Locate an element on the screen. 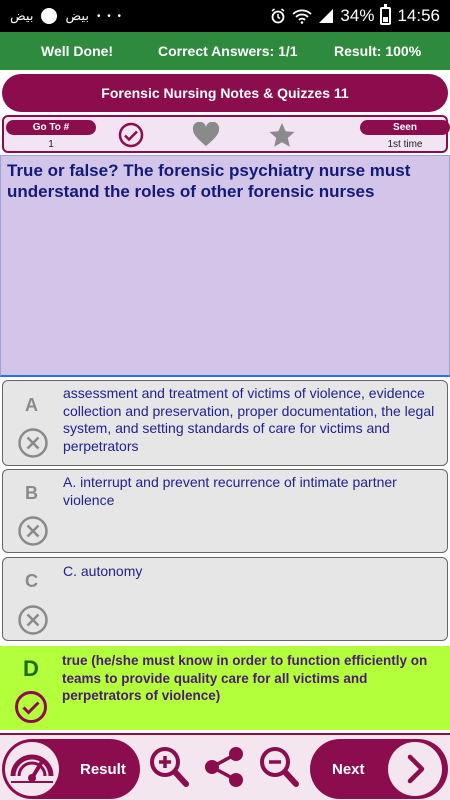 Image resolution: width=450 pixels, height=800 pixels. seen-label: Seen is located at coordinates (405, 127).